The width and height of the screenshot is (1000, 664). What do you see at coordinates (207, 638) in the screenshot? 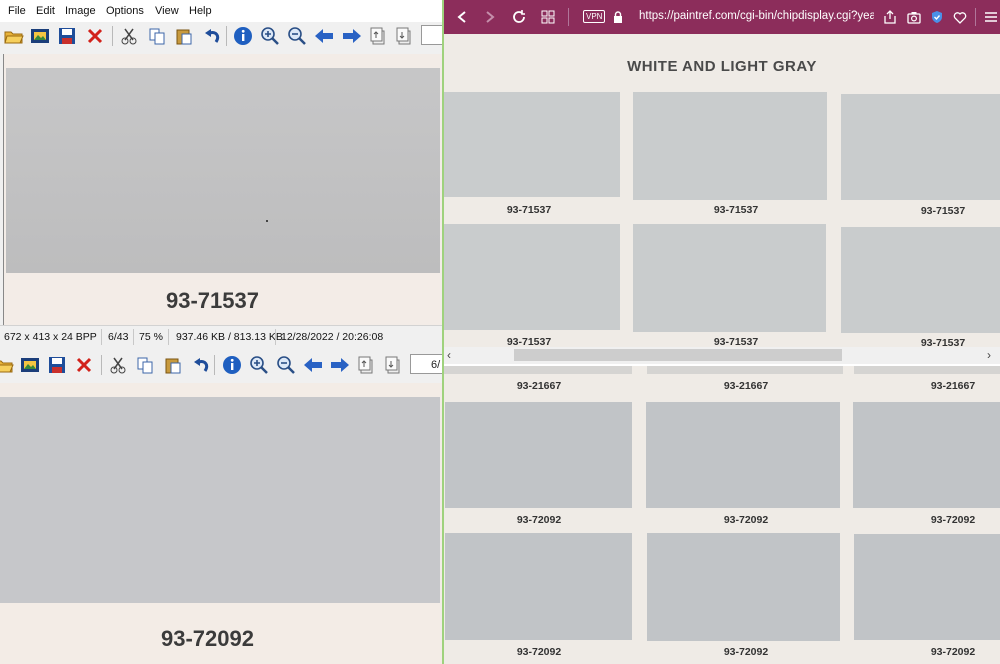
I see `chip-number-label: 93-72092` at bounding box center [207, 638].